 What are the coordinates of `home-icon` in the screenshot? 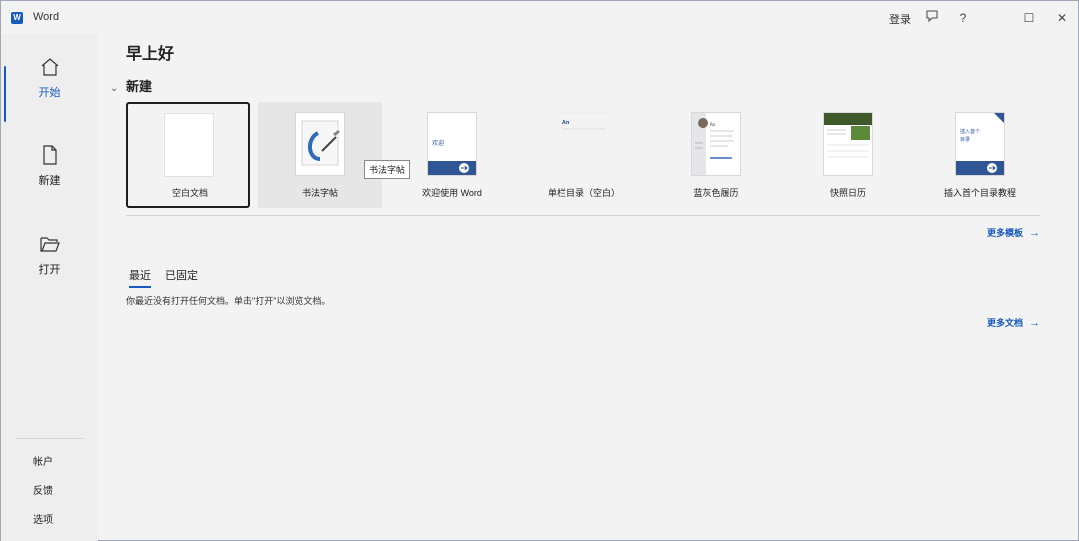 It's located at (50, 67).